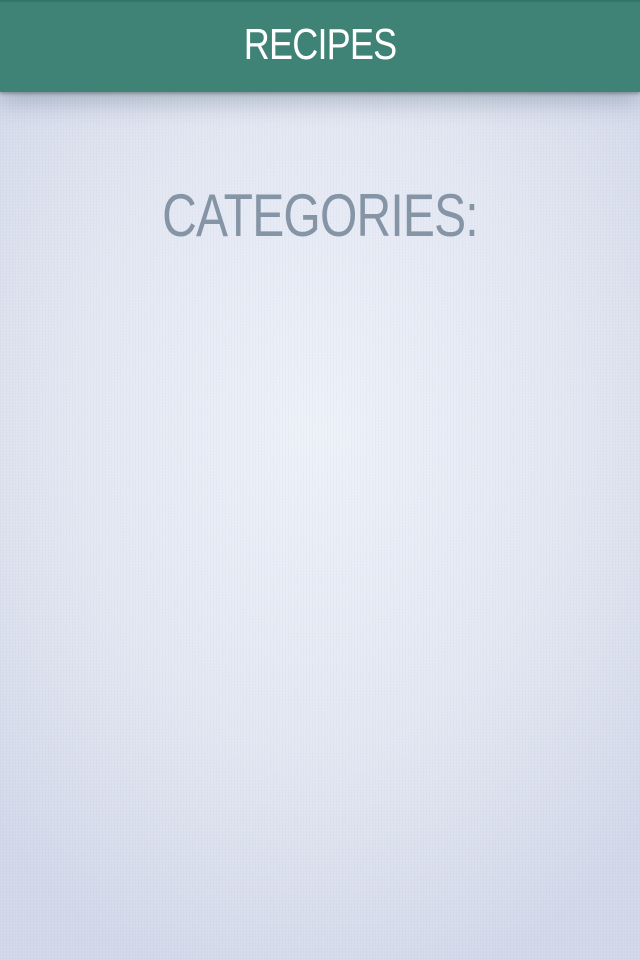  Describe the element at coordinates (320, 215) in the screenshot. I see `categories-heading: CATEGORIES:` at that location.